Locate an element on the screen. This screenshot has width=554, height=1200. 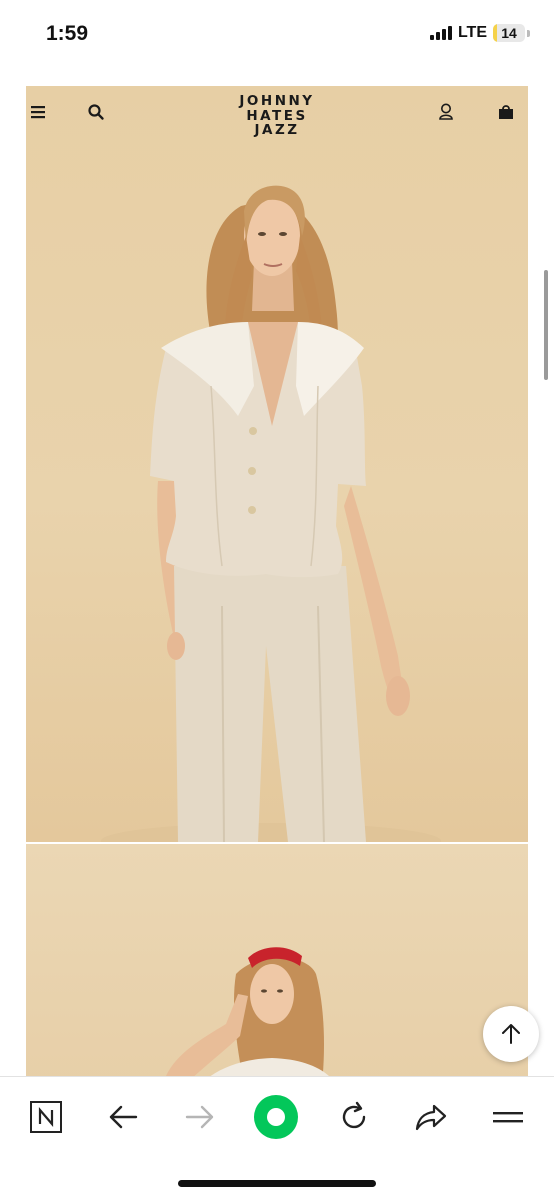
battery-icon: 14 is located at coordinates (509, 33).